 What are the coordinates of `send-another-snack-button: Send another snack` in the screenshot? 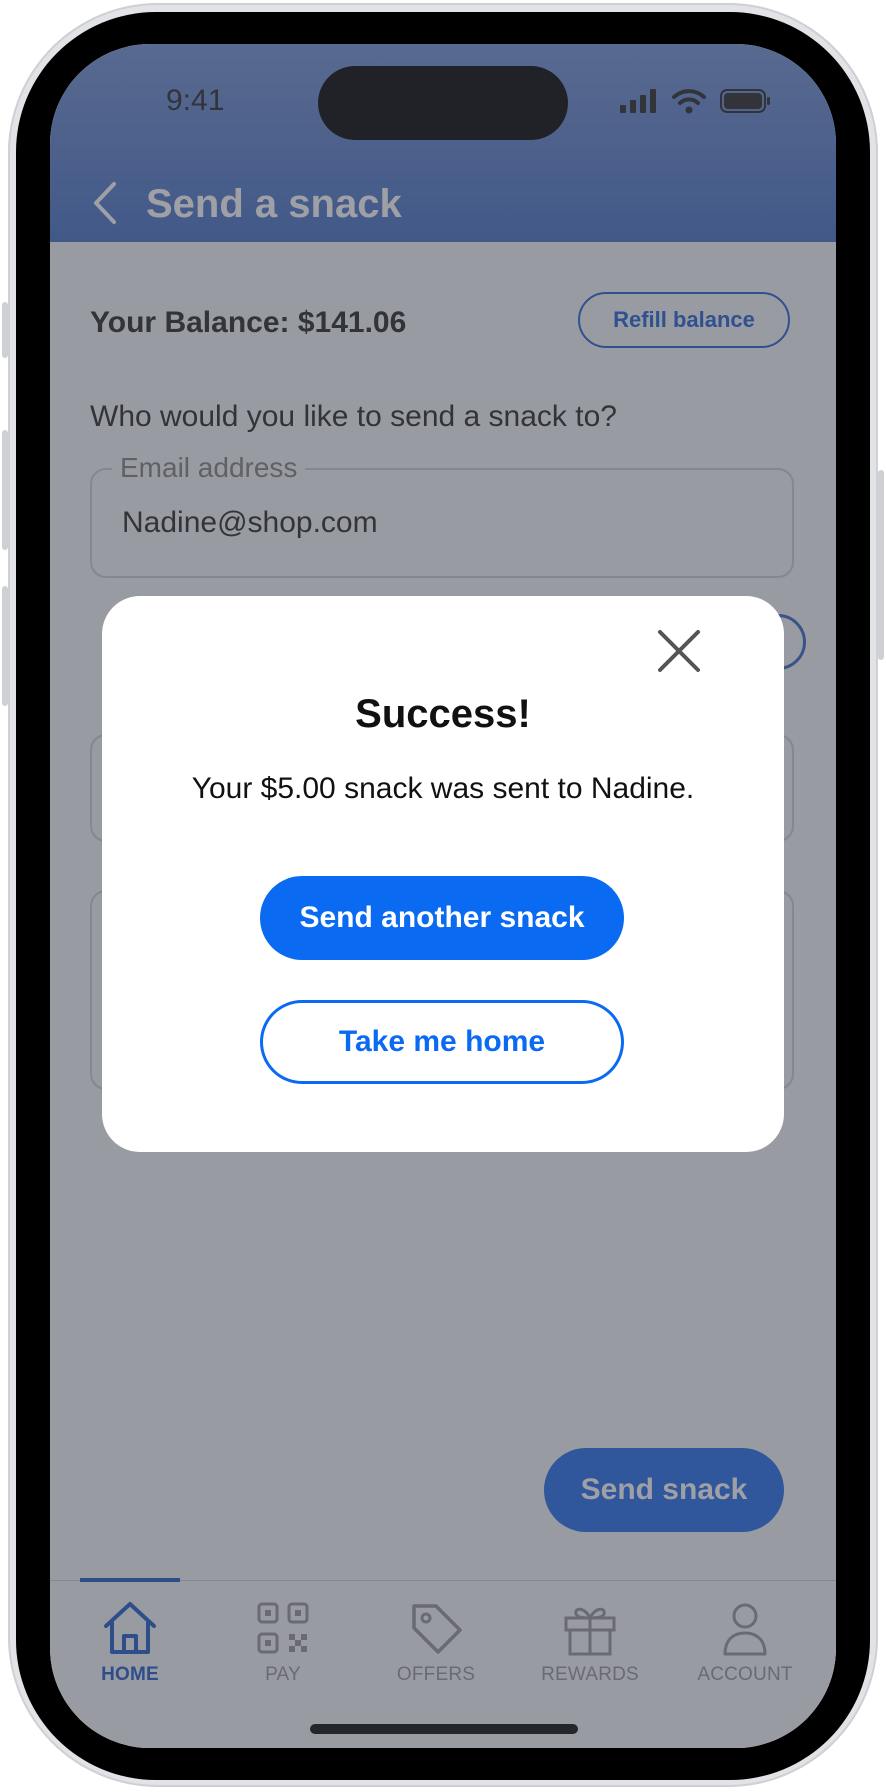 It's located at (442, 918).